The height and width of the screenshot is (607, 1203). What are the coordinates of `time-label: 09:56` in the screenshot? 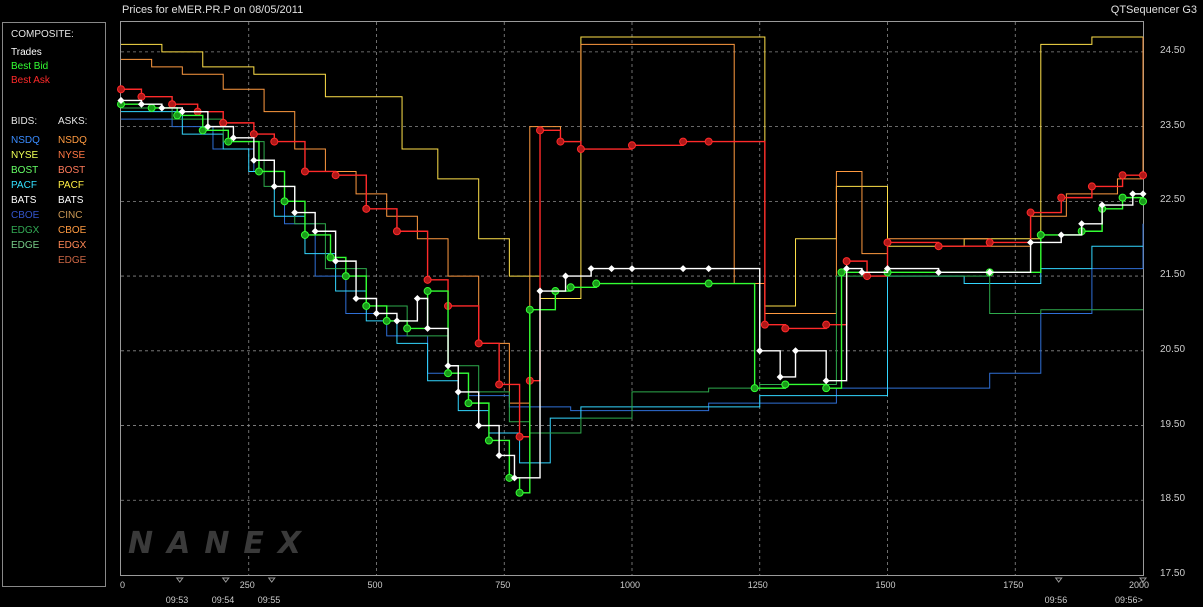 It's located at (1056, 600).